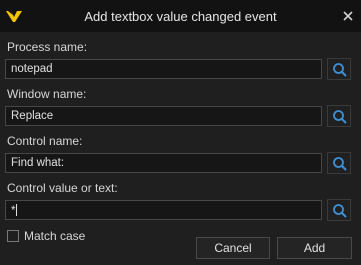 This screenshot has width=361, height=265. I want to click on control-name-label: Control name:, so click(45, 141).